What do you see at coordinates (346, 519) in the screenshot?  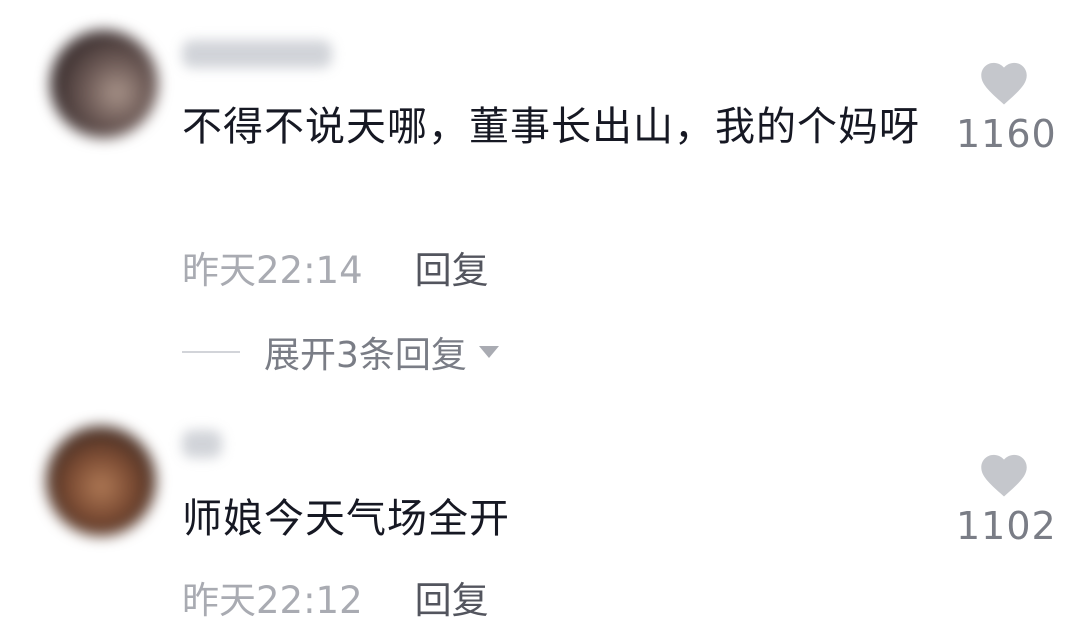 I see `comment-text: 师娘今天气场全开` at bounding box center [346, 519].